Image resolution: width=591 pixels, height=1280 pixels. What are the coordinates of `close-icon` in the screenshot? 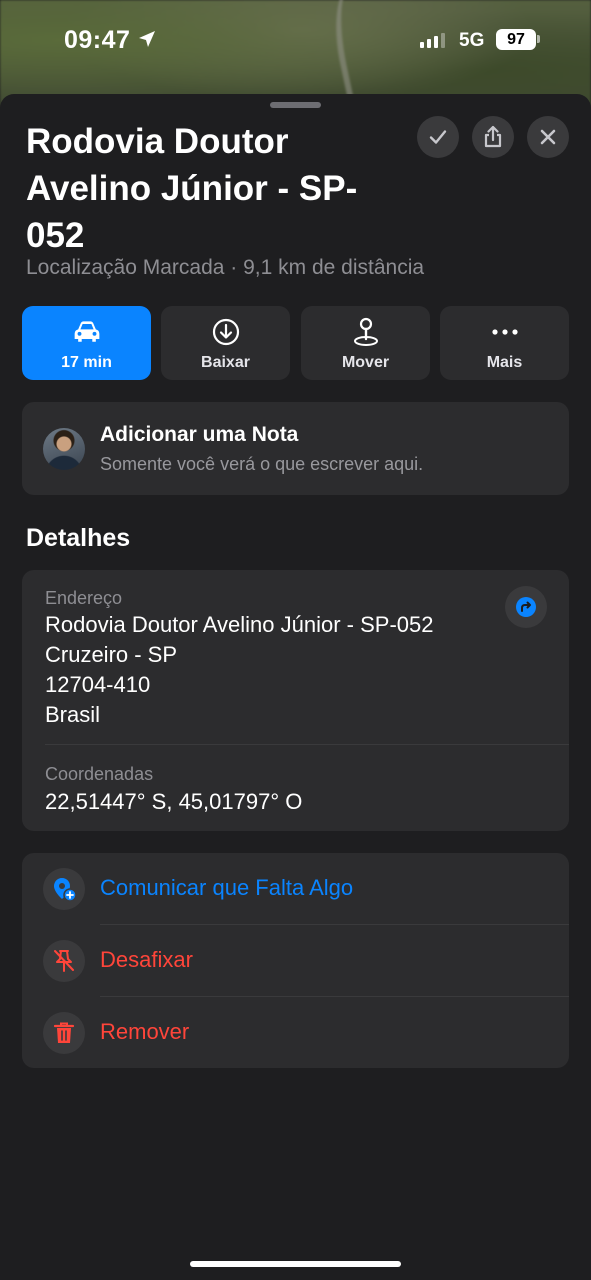 It's located at (548, 137).